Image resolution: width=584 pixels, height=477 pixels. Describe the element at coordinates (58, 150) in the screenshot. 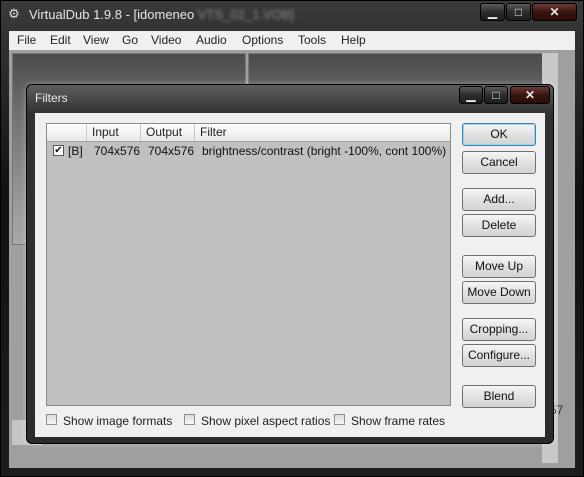

I see `filter-enabled-checkbox: ✔` at that location.